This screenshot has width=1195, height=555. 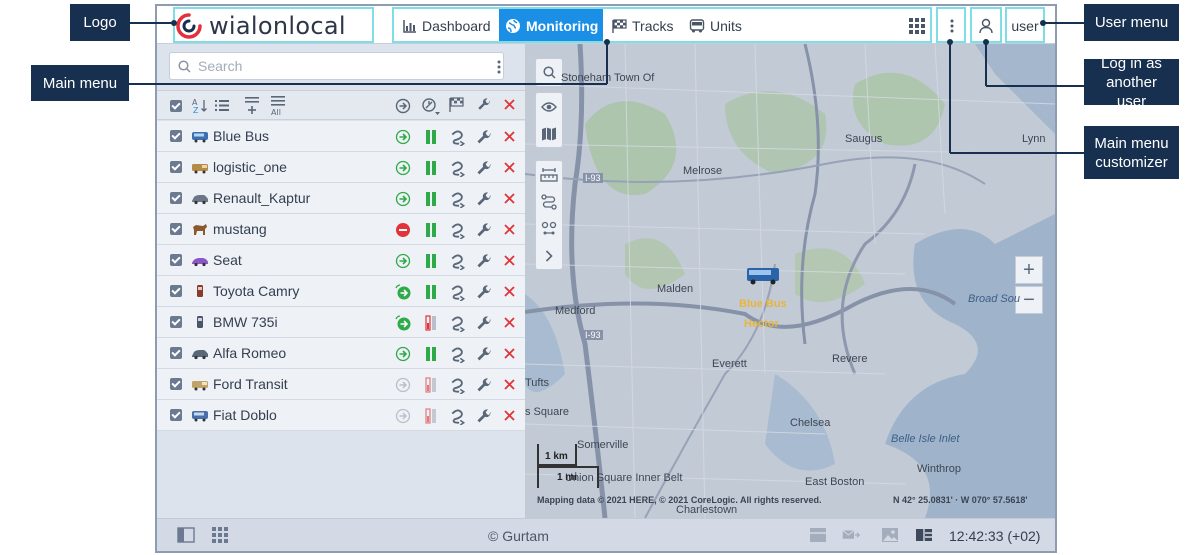 What do you see at coordinates (549, 201) in the screenshot?
I see `routing-tool` at bounding box center [549, 201].